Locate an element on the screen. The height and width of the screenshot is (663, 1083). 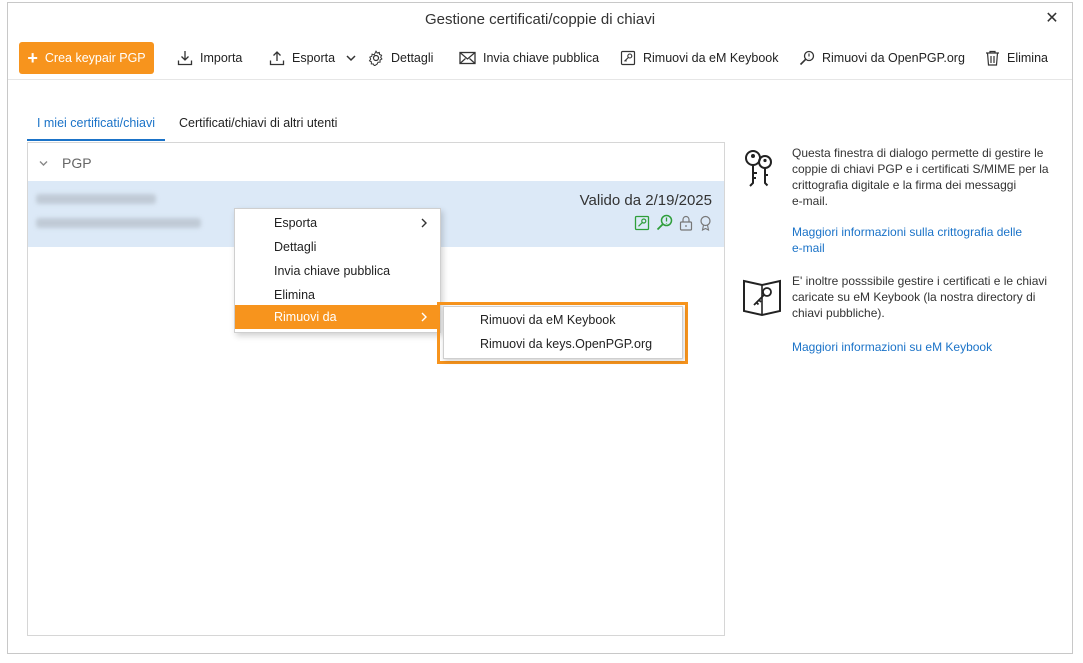
export-button: Esporta is located at coordinates (313, 58).